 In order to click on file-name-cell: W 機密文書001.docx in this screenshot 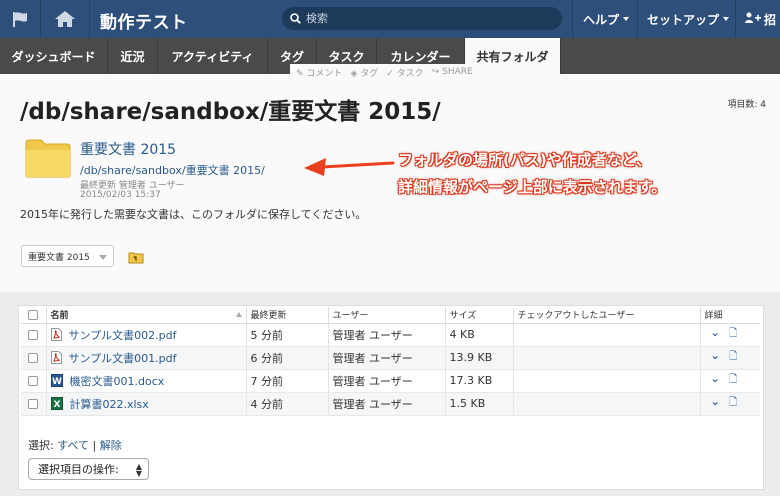, I will do `click(146, 381)`.